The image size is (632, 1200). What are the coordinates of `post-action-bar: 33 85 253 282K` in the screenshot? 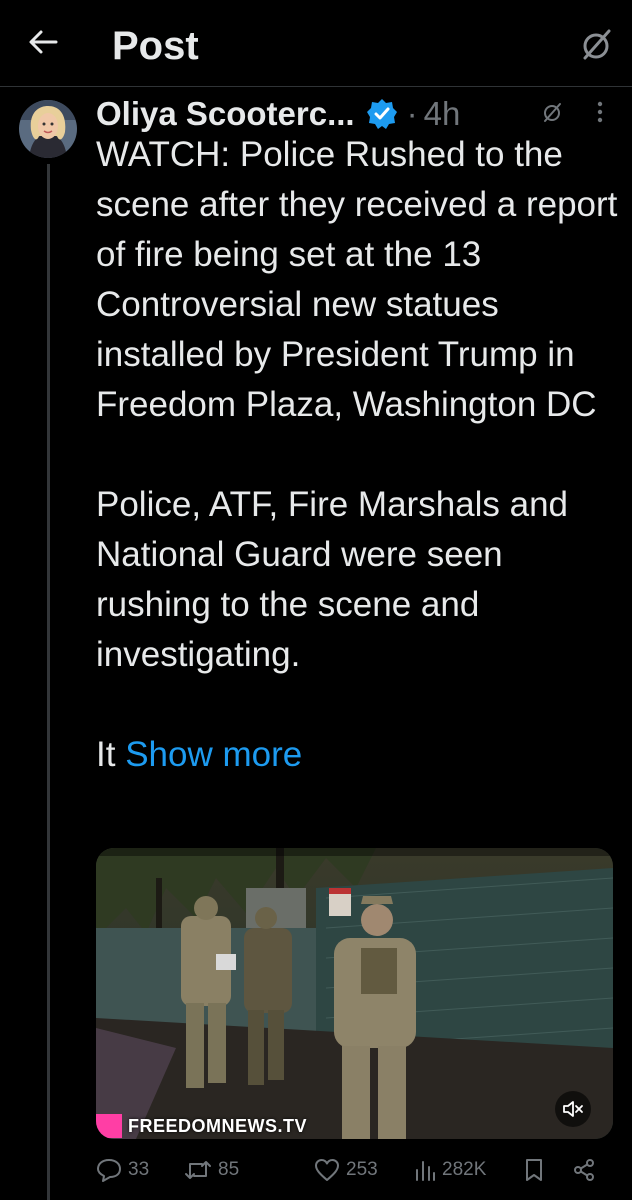 It's located at (356, 1170).